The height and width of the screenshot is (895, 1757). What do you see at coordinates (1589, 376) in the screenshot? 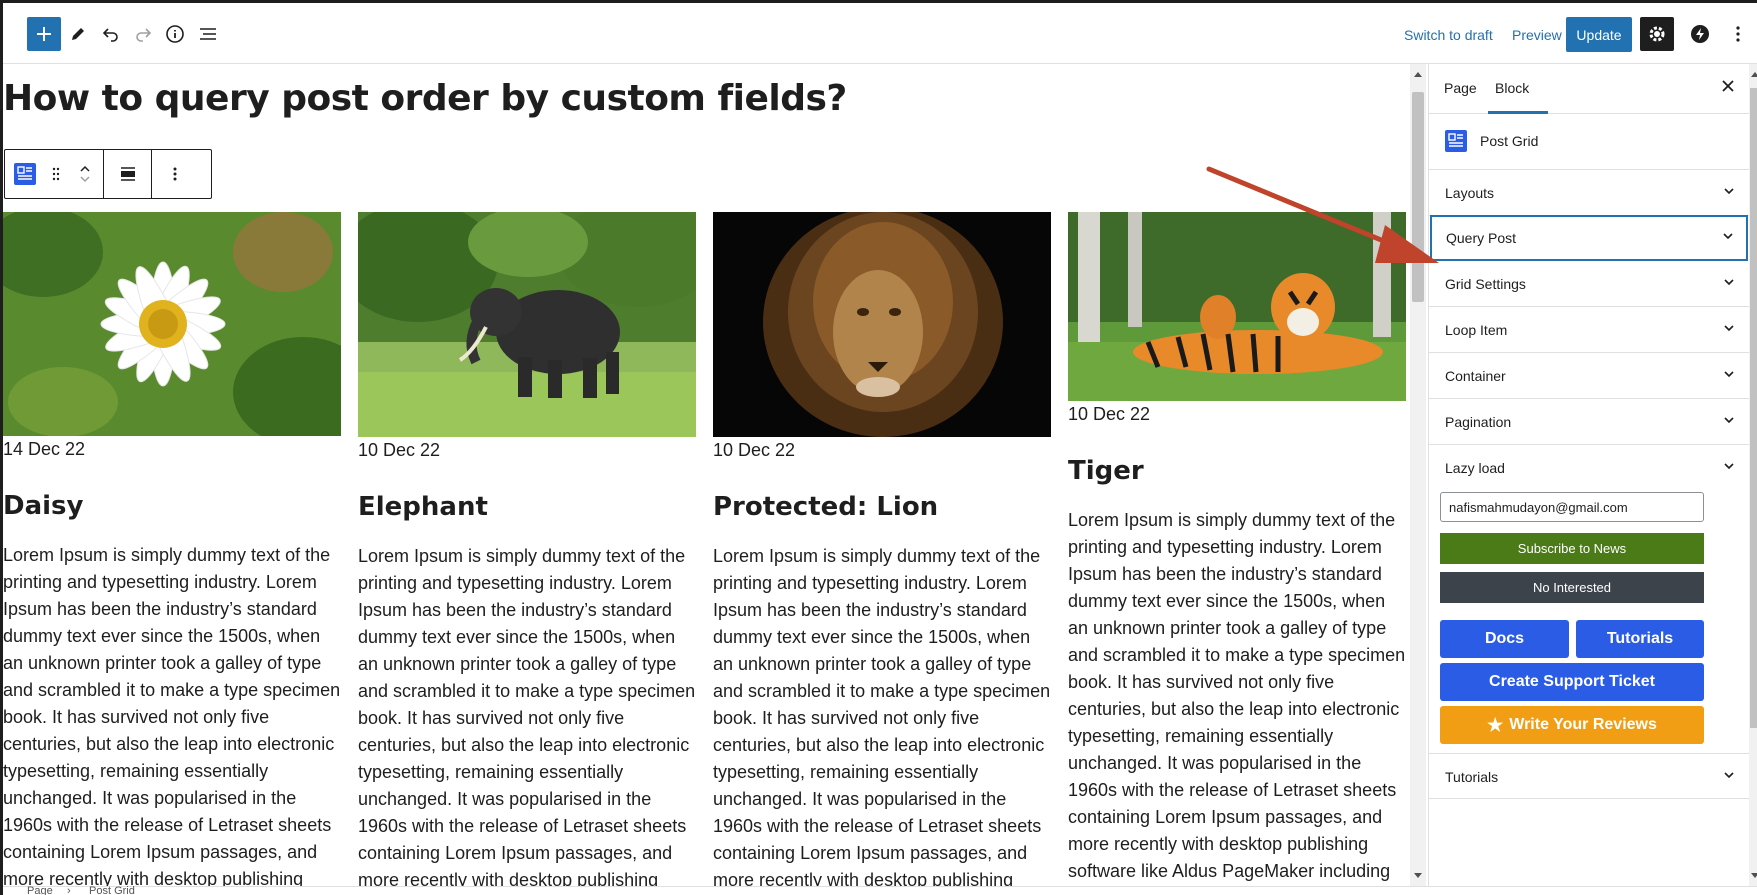
I see `panel-container: Container` at bounding box center [1589, 376].